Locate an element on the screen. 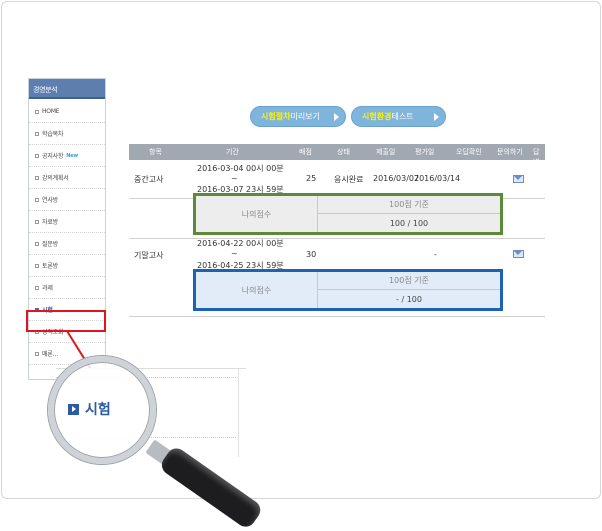  header-submitted: 제출일 is located at coordinates (386, 152).